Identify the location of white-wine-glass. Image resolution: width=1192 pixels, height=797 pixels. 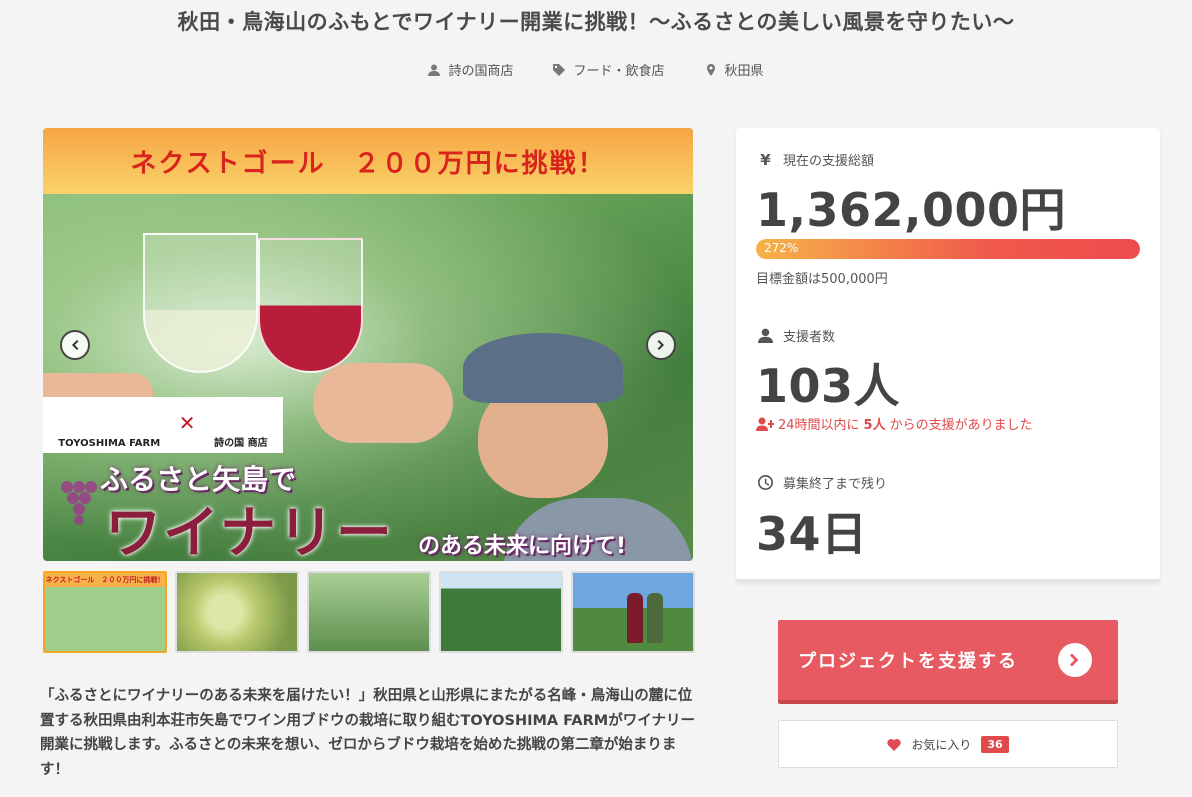
(200, 303).